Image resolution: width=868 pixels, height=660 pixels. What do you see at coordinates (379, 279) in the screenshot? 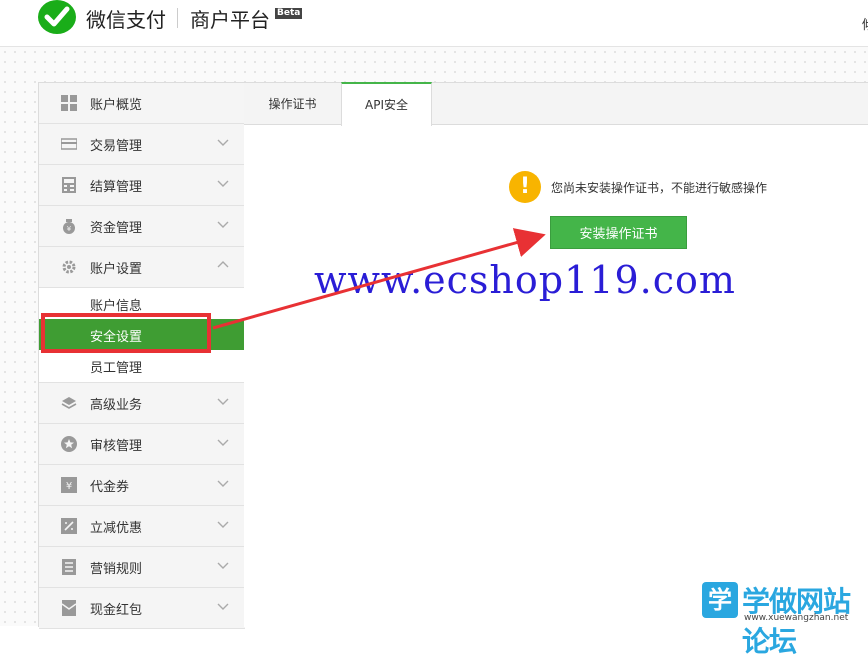
I see `annotation-arrow` at bounding box center [379, 279].